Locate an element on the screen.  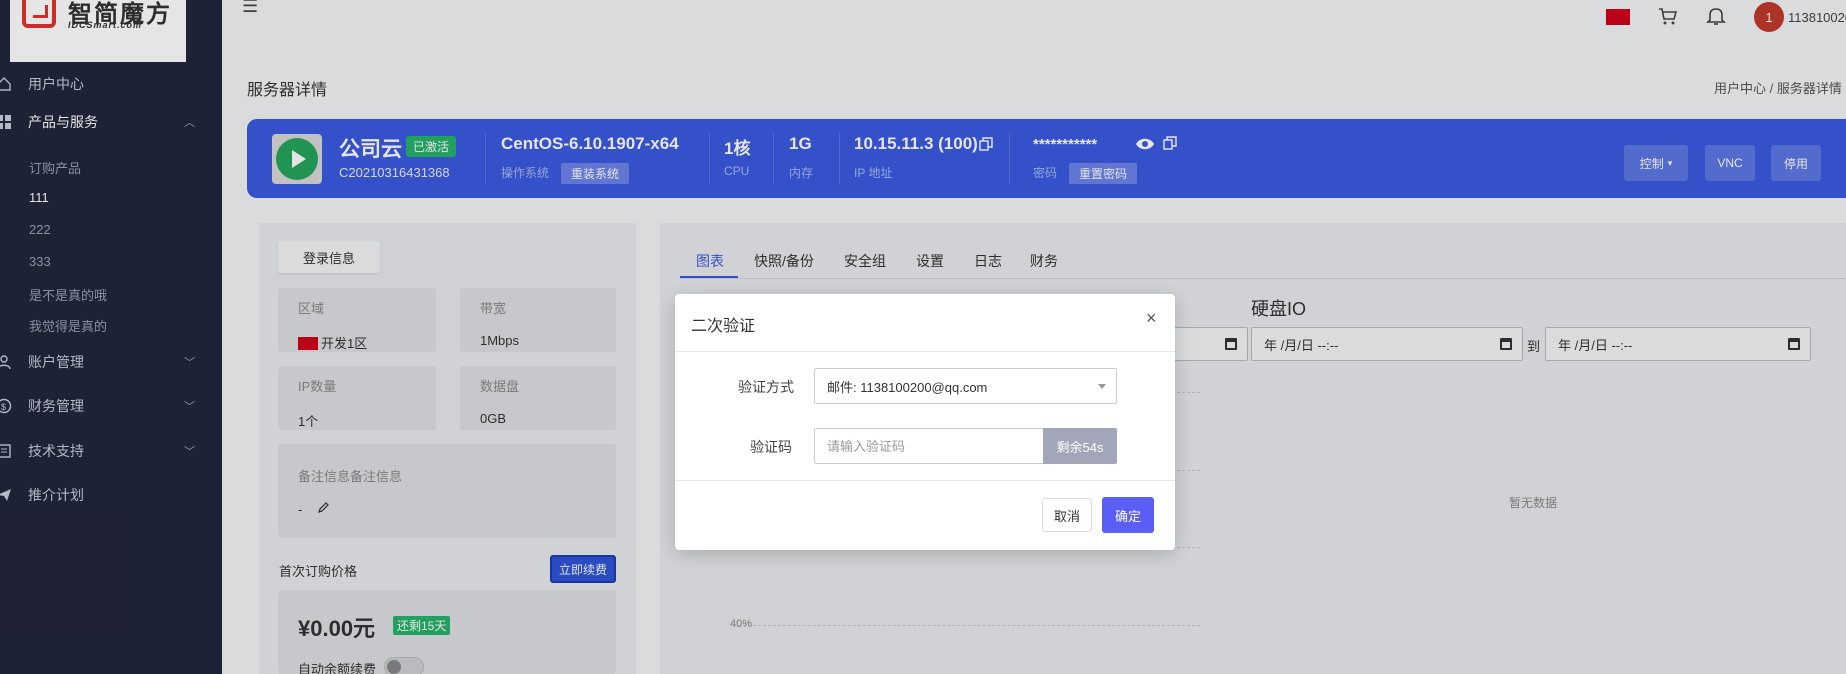
code-label: 验证码 is located at coordinates (771, 447).